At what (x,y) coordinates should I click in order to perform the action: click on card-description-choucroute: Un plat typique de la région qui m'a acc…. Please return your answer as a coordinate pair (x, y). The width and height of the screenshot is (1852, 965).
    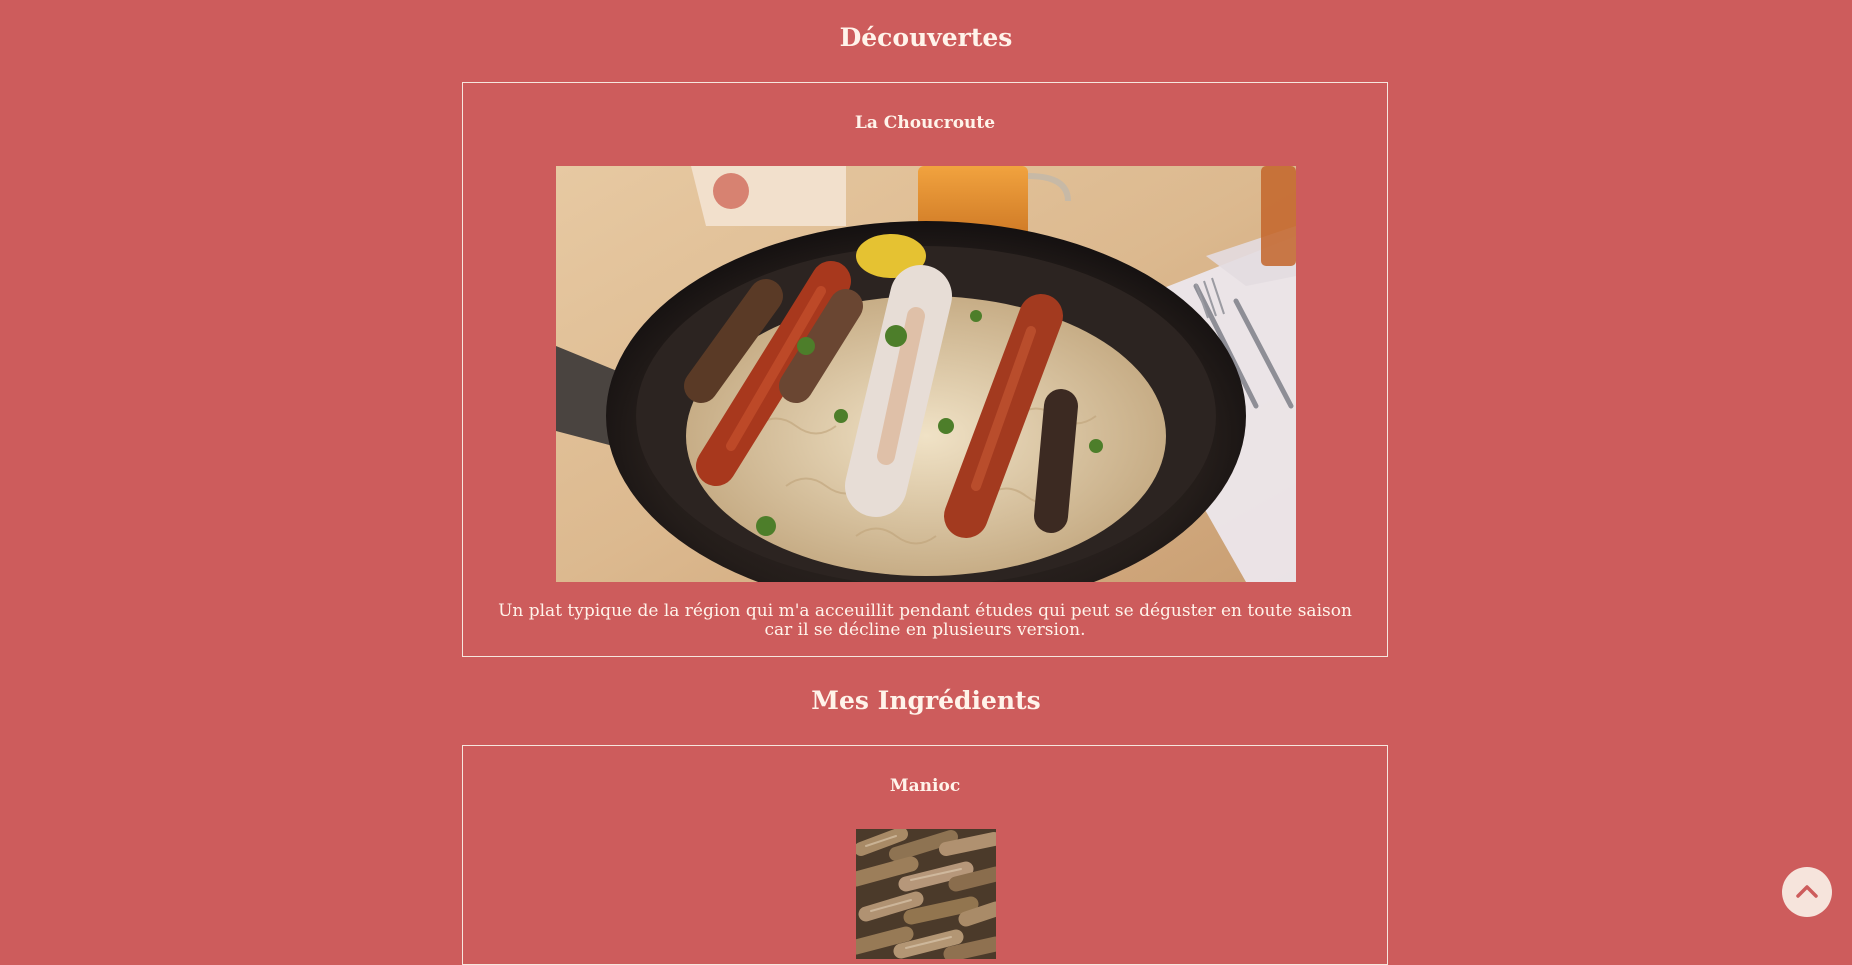
    Looking at the image, I should click on (925, 620).